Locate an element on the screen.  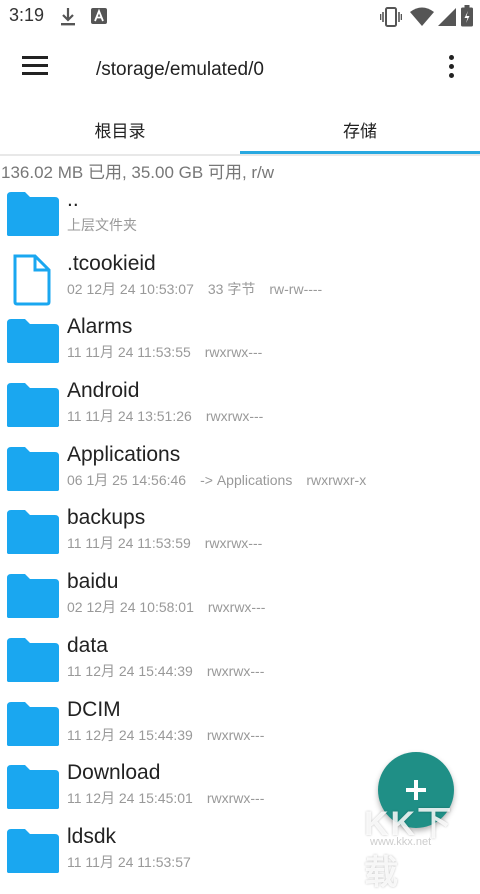
signal-icon is located at coordinates (447, 17).